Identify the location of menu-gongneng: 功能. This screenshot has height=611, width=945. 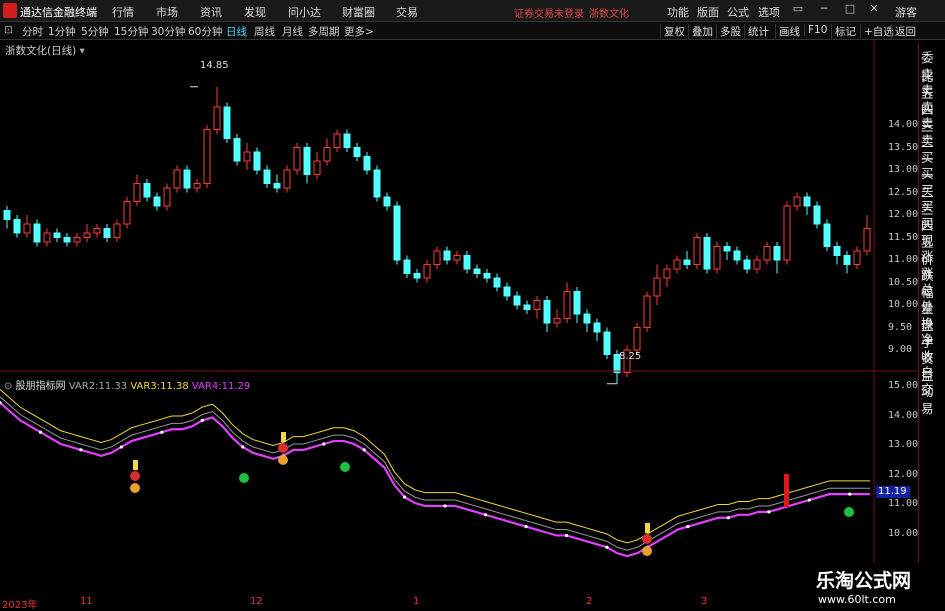
(678, 12).